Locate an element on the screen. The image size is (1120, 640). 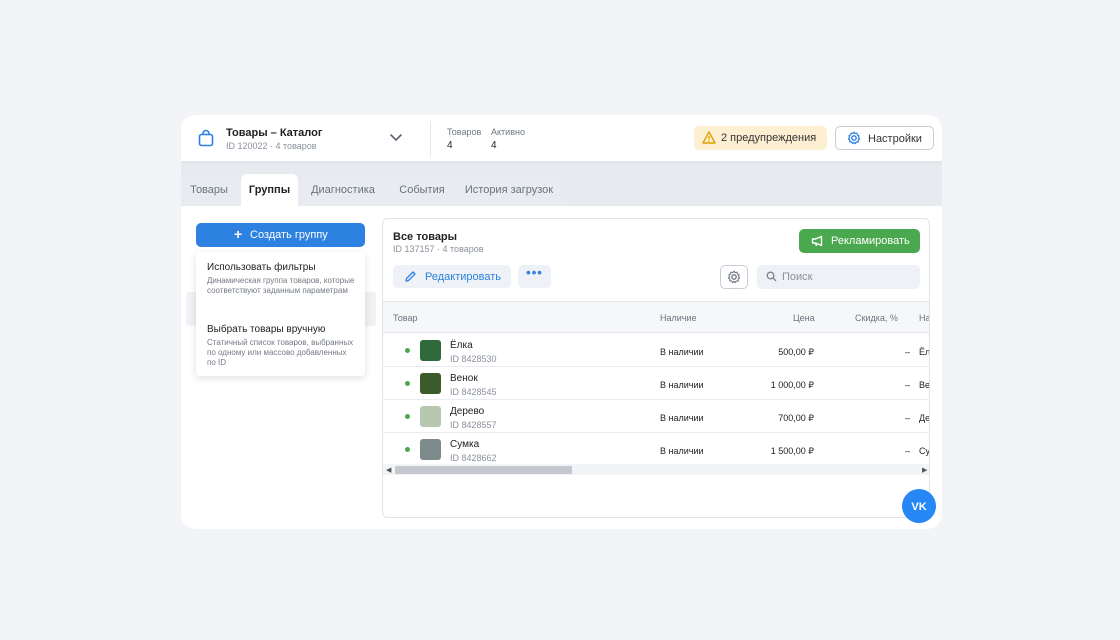
table-header: Товар Наличие Цена Скидка, % На is located at coordinates (656, 317).